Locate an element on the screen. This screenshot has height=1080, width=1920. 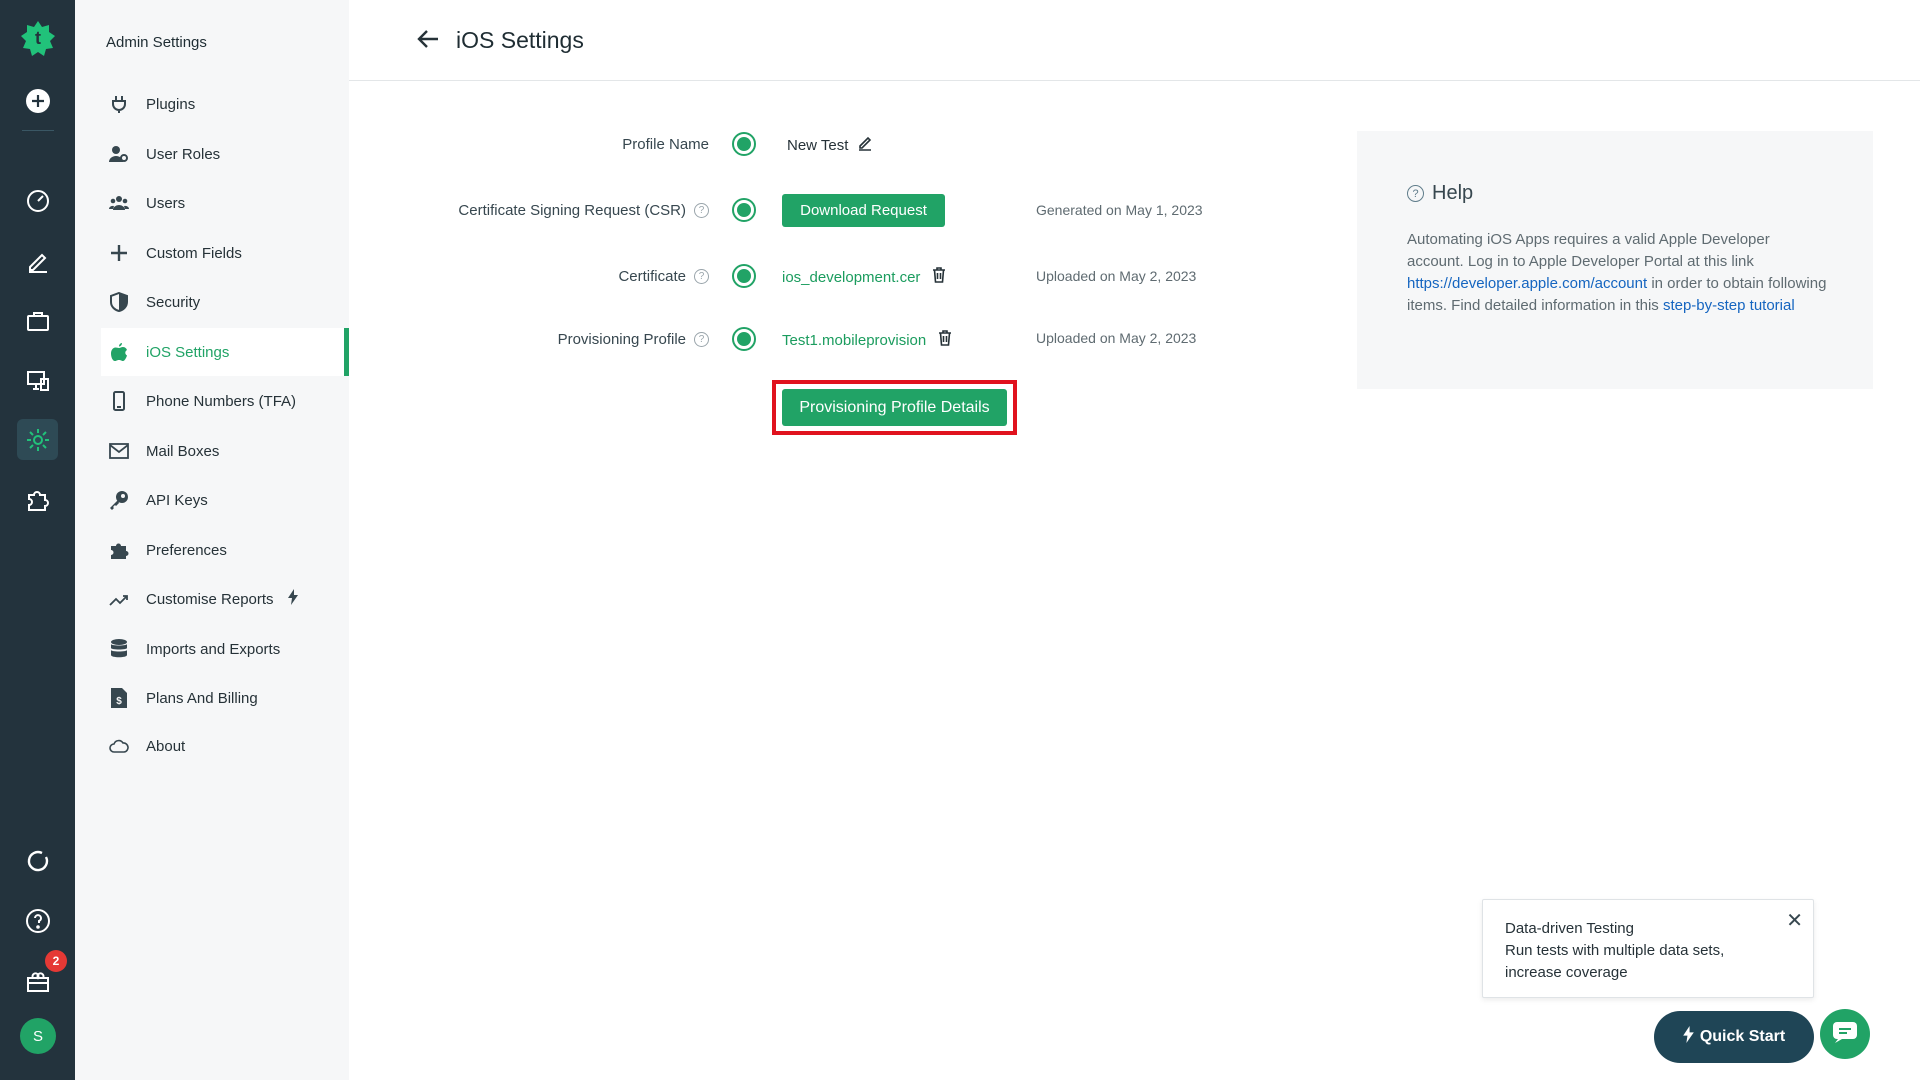
phone-icon is located at coordinates (119, 401).